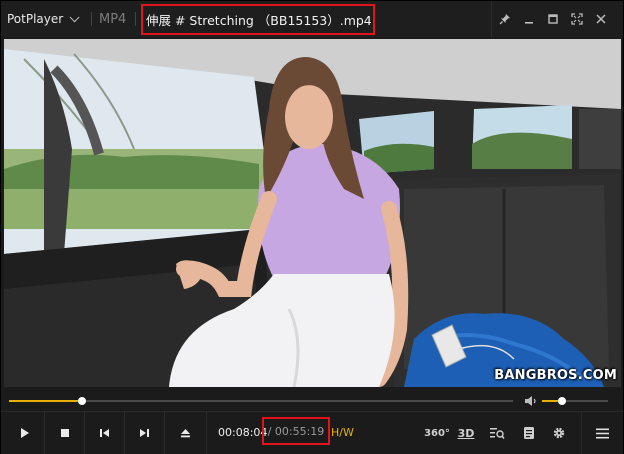 Image resolution: width=624 pixels, height=454 pixels. I want to click on fullscreen-button, so click(577, 19).